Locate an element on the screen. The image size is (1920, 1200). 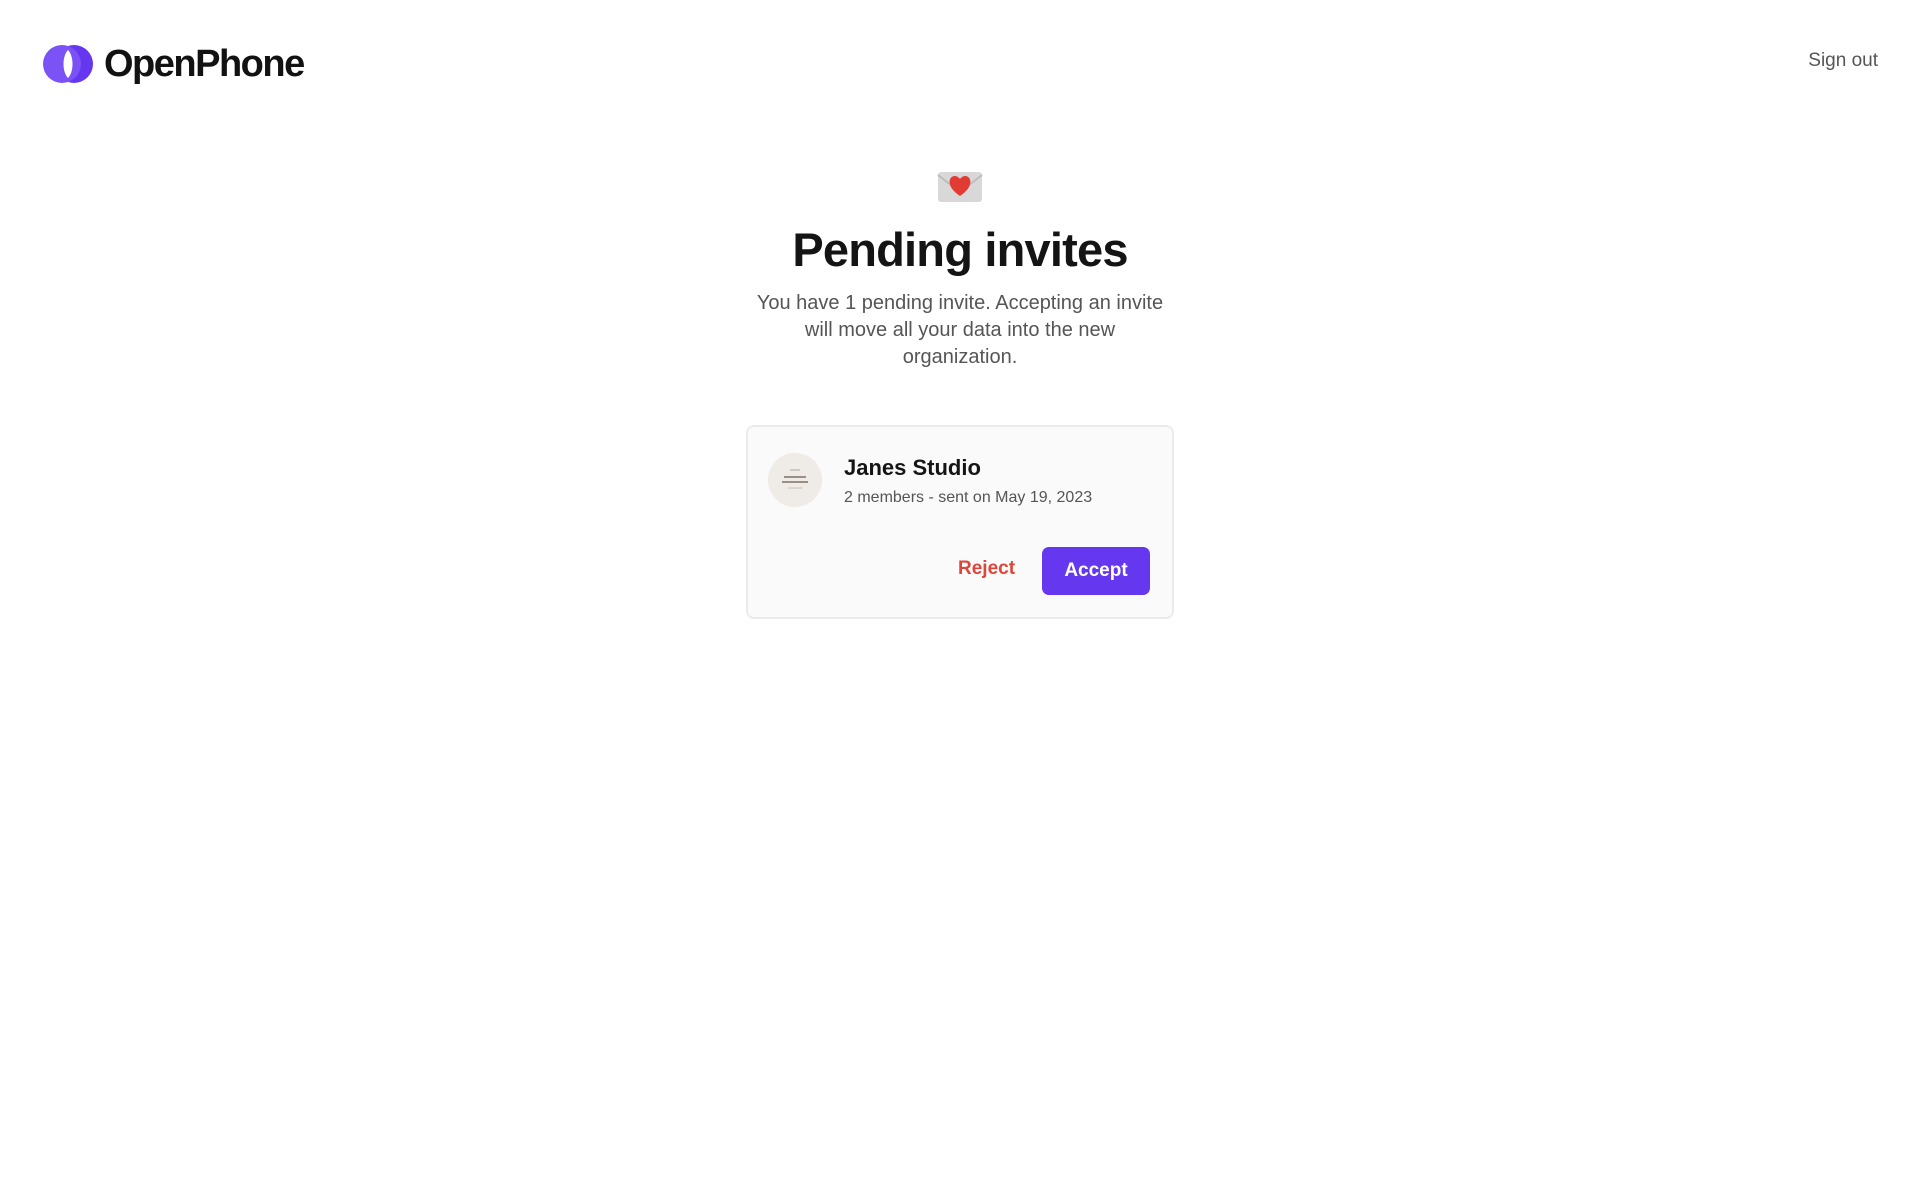
invite-meta: 2 members - sent on May 19, 2023 is located at coordinates (968, 497).